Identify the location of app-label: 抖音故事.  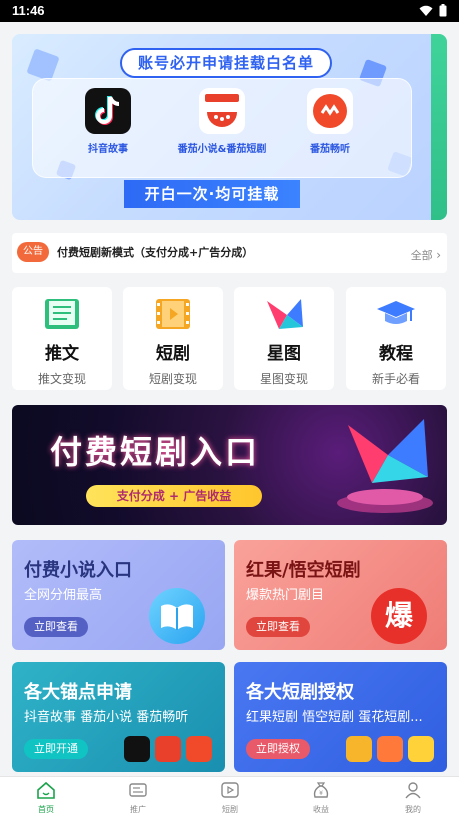
(108, 149).